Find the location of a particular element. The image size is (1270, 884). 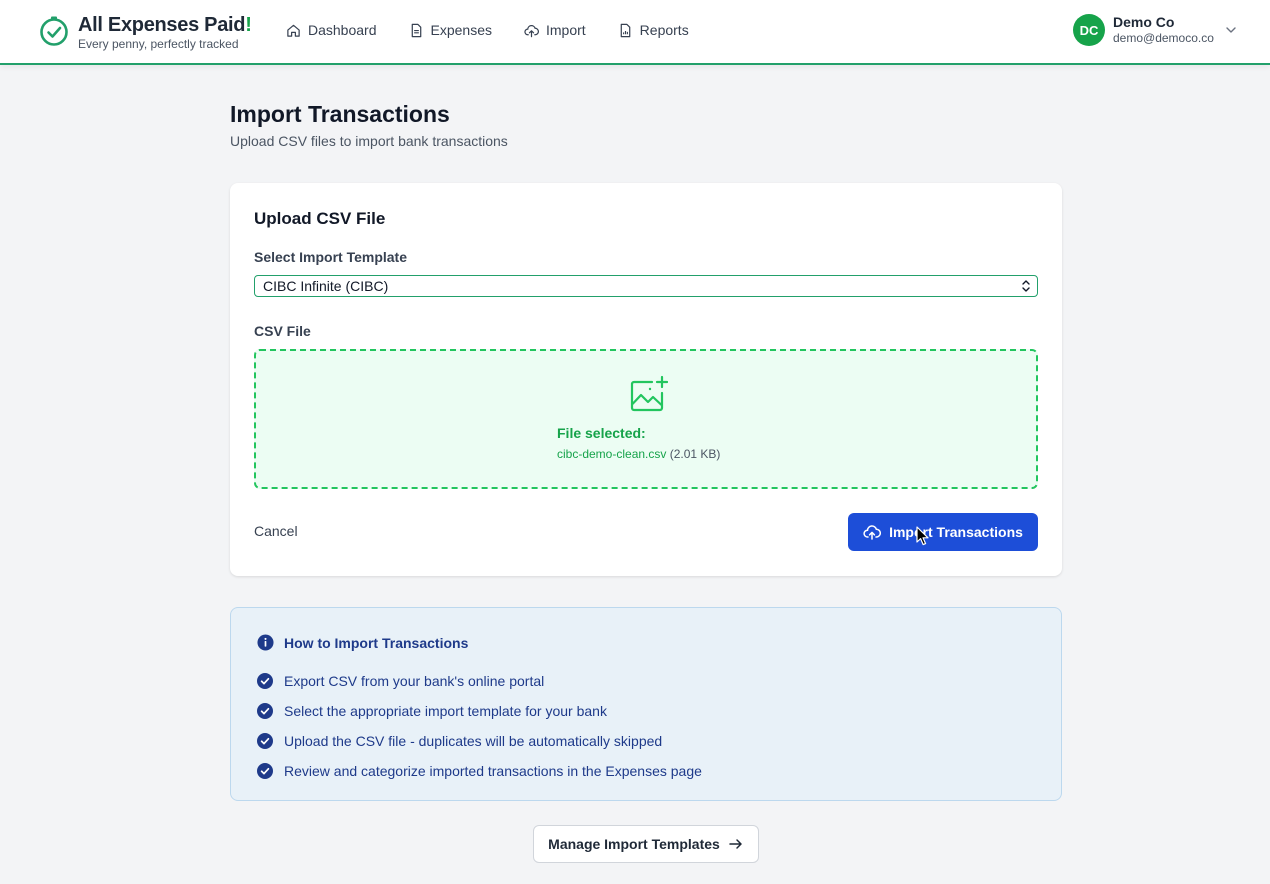

nav-reports: Reports is located at coordinates (653, 30).